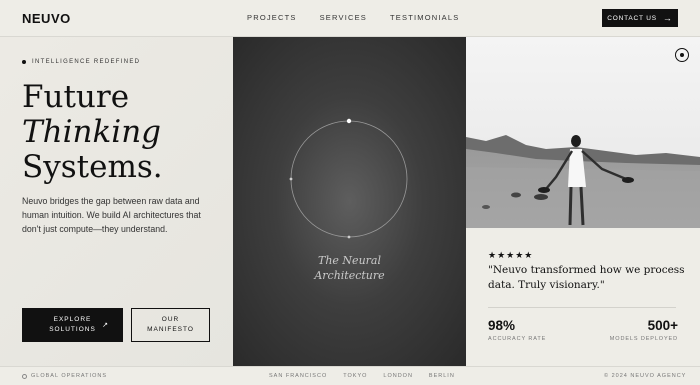  I want to click on contact-us-button: CONTACT US →, so click(640, 18).